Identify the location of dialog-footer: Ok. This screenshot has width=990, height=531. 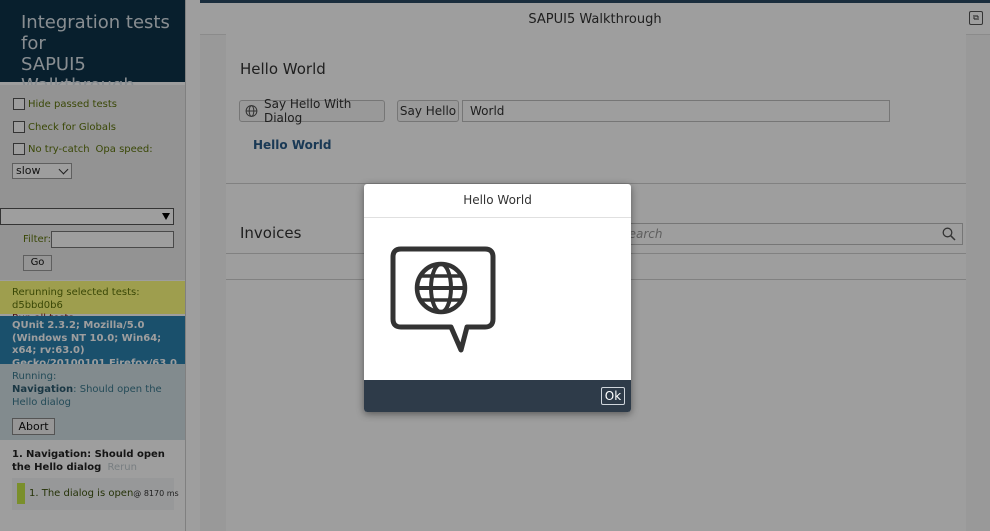
(497, 396).